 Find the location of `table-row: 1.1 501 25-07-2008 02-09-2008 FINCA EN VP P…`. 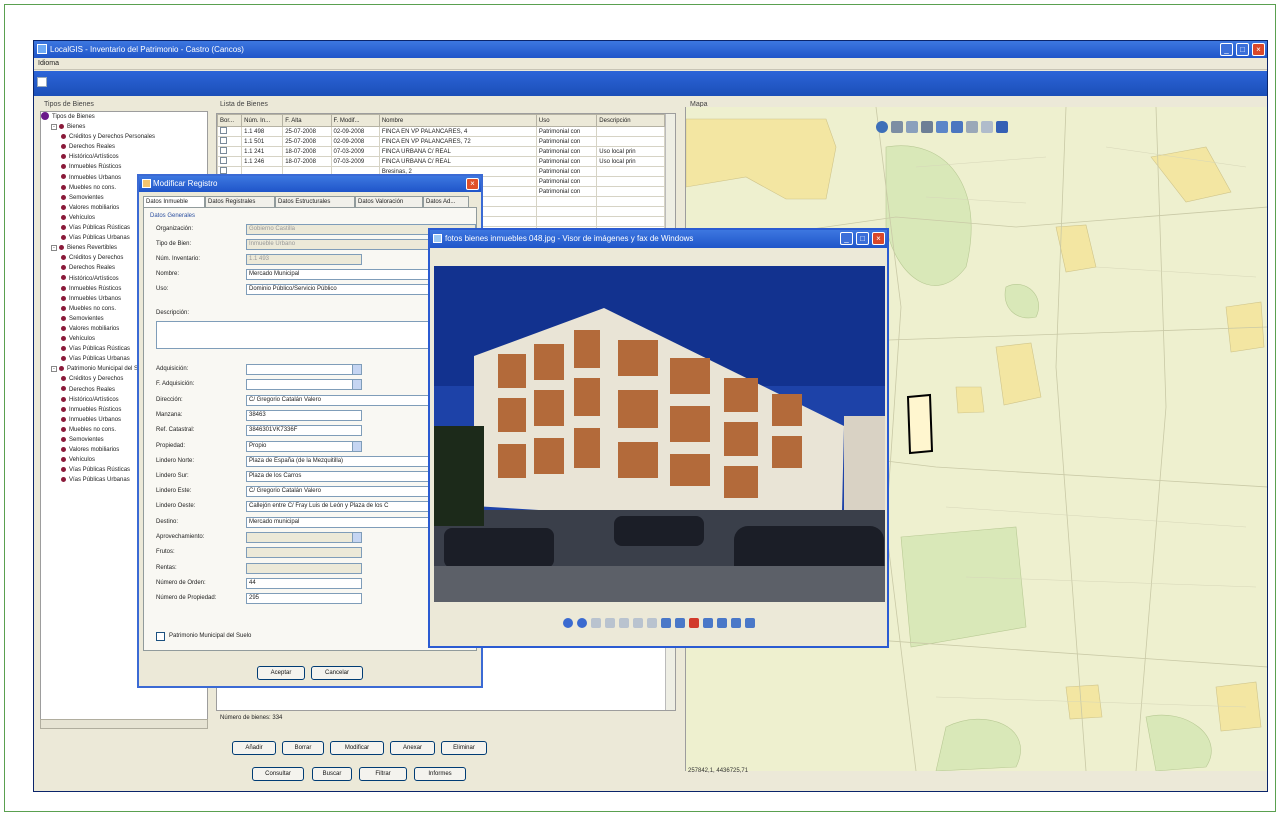

table-row: 1.1 501 25-07-2008 02-09-2008 FINCA EN VP P… is located at coordinates (441, 141).